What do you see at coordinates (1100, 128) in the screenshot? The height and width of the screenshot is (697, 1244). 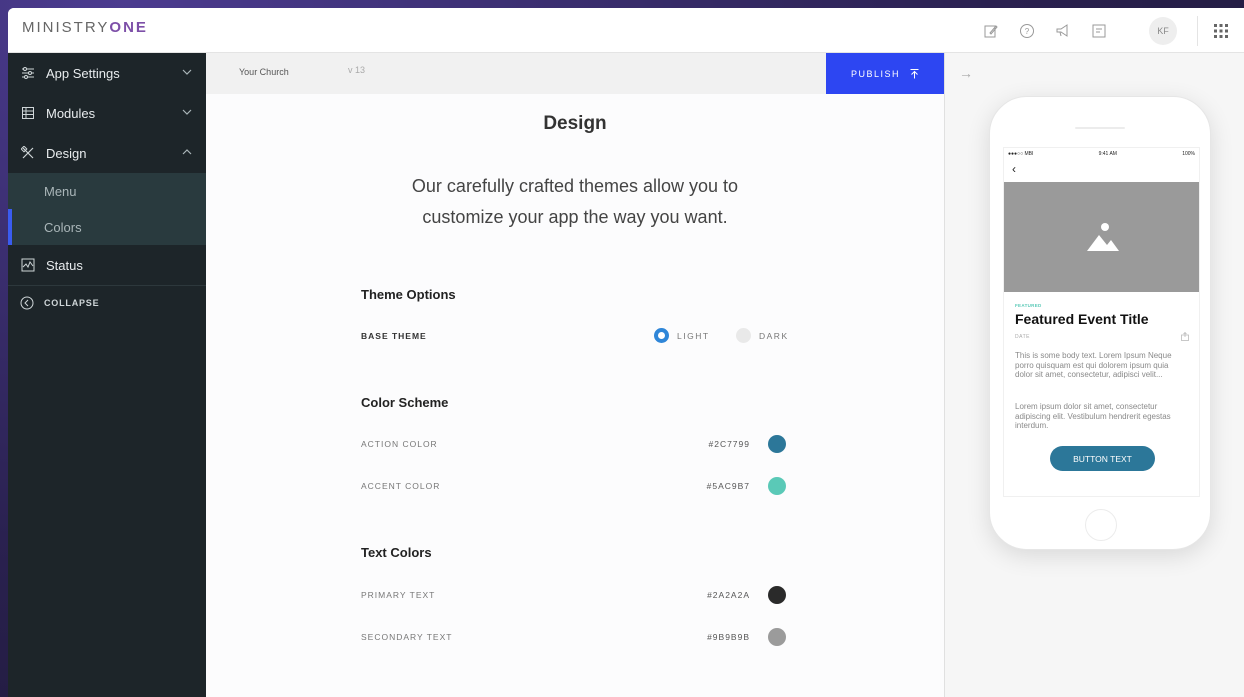 I see `phone-speaker` at bounding box center [1100, 128].